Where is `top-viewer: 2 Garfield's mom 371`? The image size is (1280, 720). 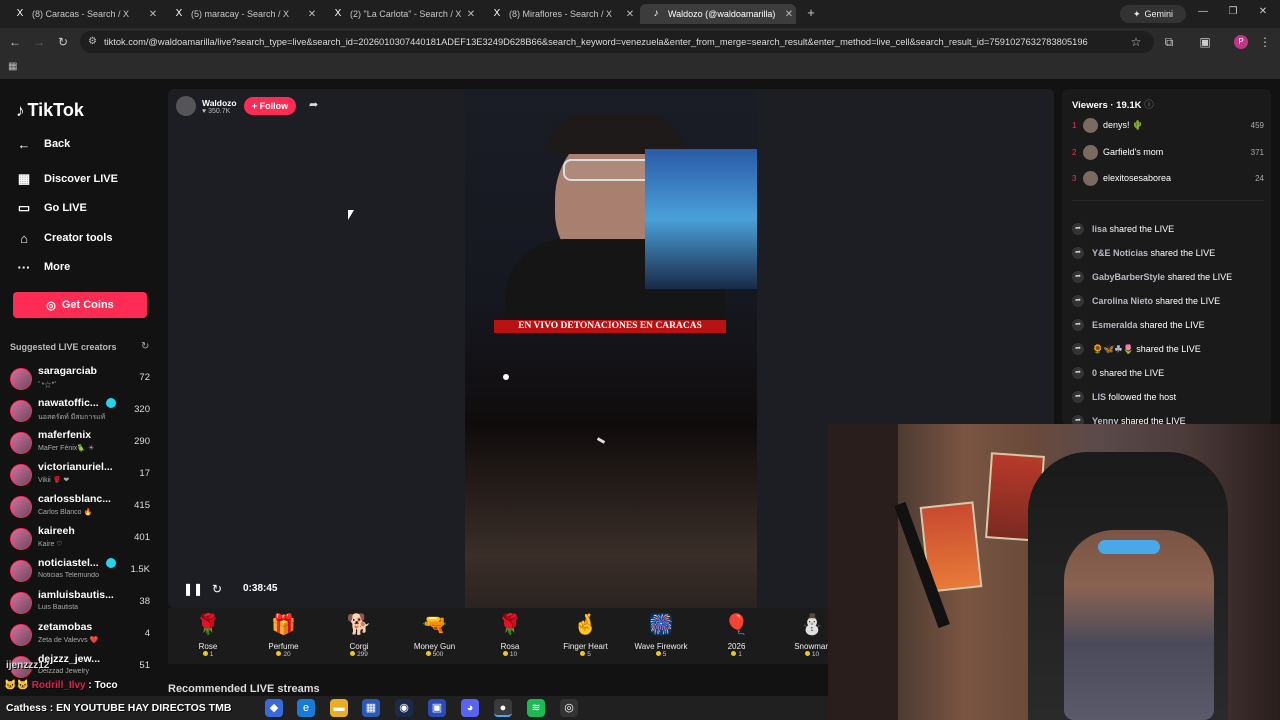
top-viewer: 2 Garfield's mom 371 is located at coordinates (1168, 154).